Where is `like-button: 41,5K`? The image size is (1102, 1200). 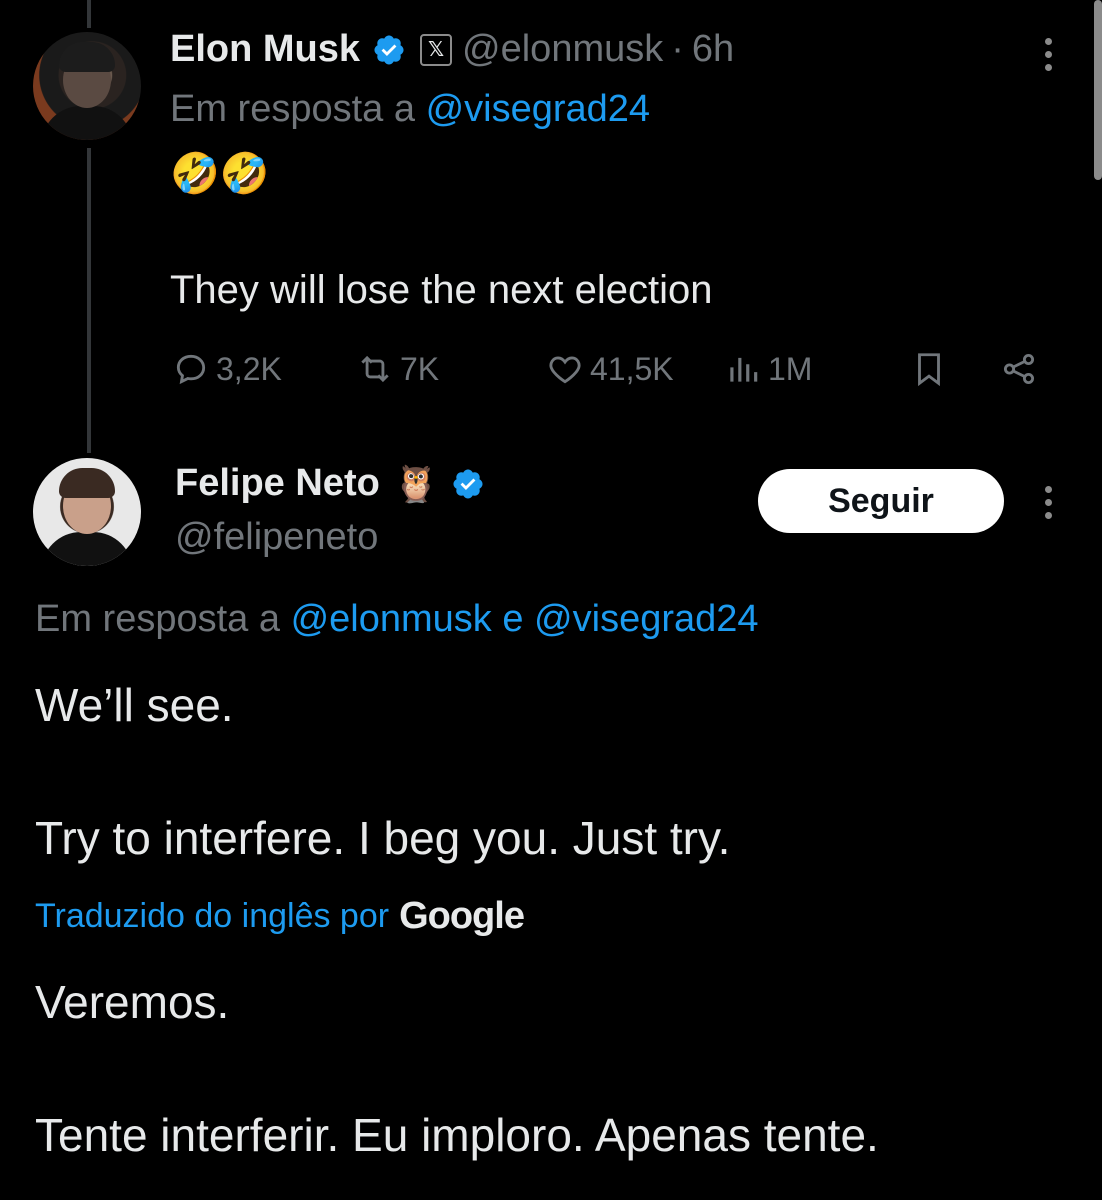 like-button: 41,5K is located at coordinates (610, 369).